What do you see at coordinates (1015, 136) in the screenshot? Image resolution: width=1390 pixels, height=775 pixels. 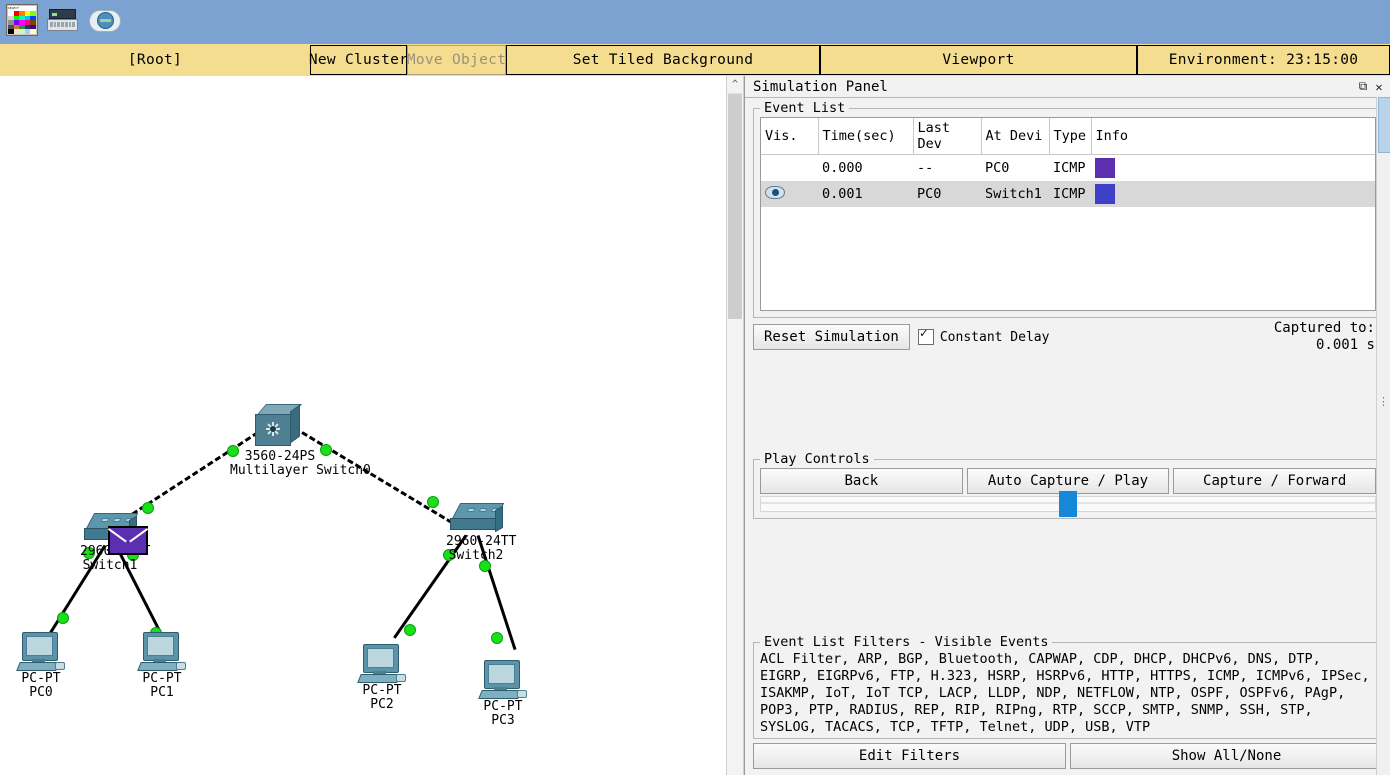 I see `column-header-at-device: At Devi` at bounding box center [1015, 136].